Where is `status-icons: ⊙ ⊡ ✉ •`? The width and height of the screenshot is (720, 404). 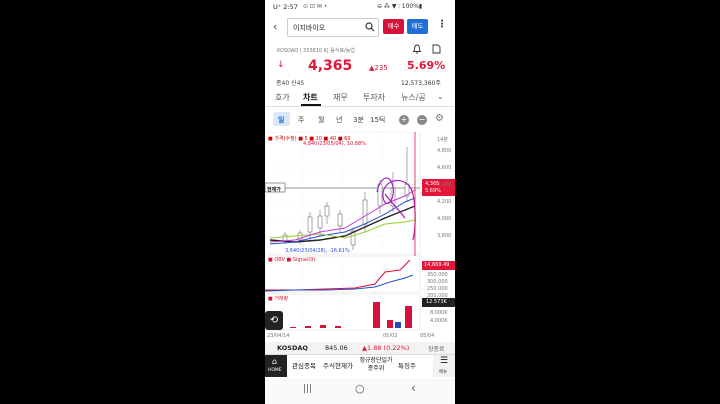
status-icons: ⊙ ⊡ ✉ • is located at coordinates (315, 6).